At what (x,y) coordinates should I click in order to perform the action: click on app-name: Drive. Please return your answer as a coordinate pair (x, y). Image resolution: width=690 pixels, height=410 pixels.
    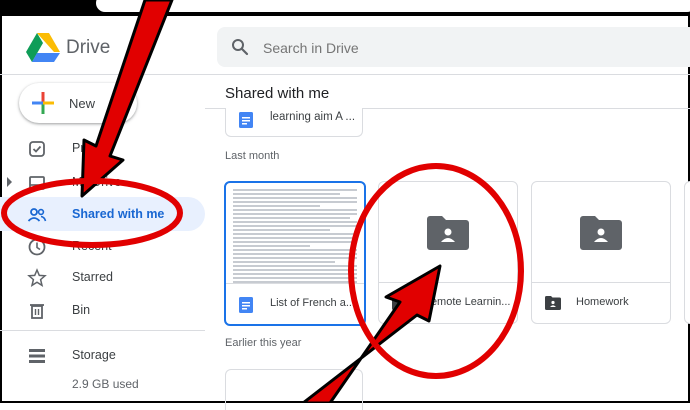
    Looking at the image, I should click on (88, 47).